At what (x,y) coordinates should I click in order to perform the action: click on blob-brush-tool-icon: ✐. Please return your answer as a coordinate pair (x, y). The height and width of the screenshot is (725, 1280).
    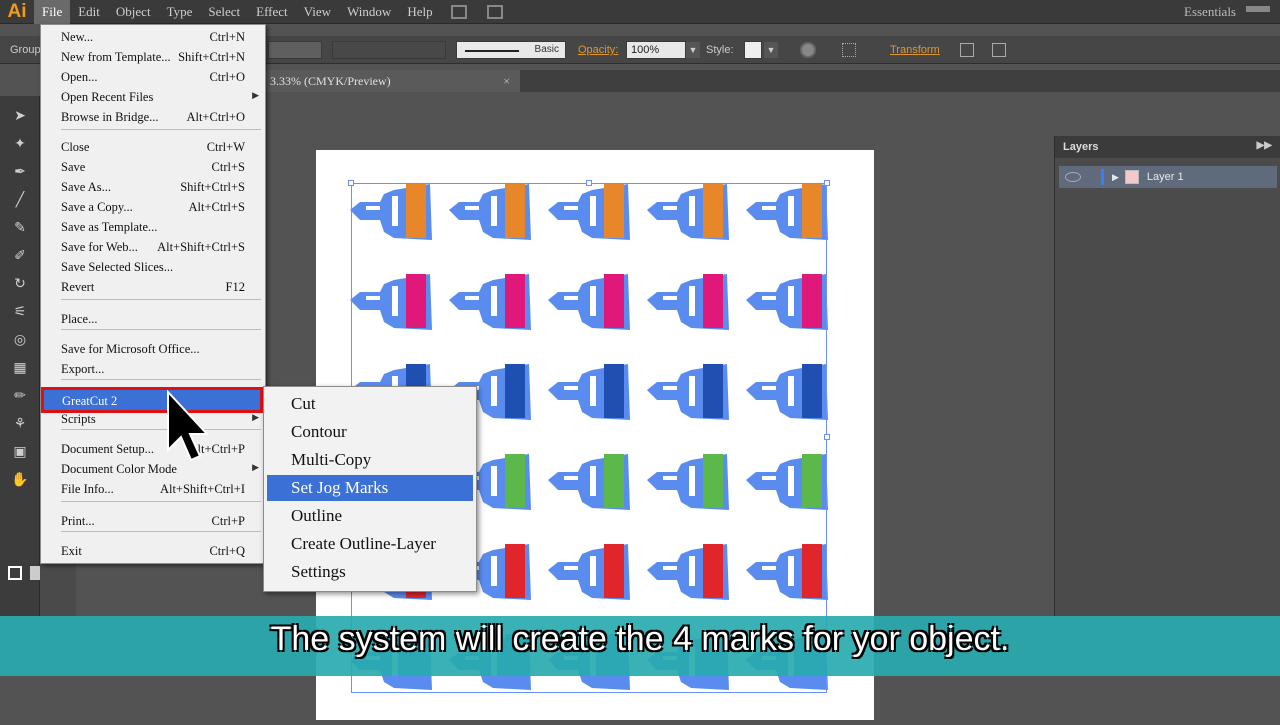
    Looking at the image, I should click on (20, 255).